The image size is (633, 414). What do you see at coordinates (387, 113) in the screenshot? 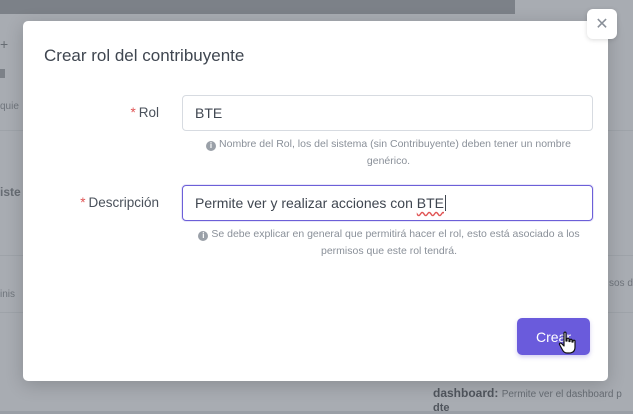
I see `rol-input: BTE` at bounding box center [387, 113].